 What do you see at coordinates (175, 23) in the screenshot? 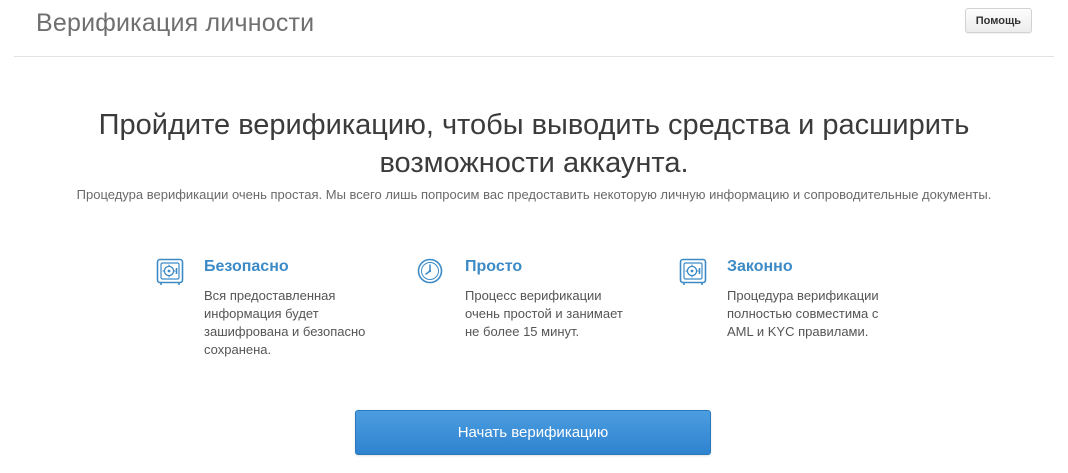
I see `page-title: Верификация личности` at bounding box center [175, 23].